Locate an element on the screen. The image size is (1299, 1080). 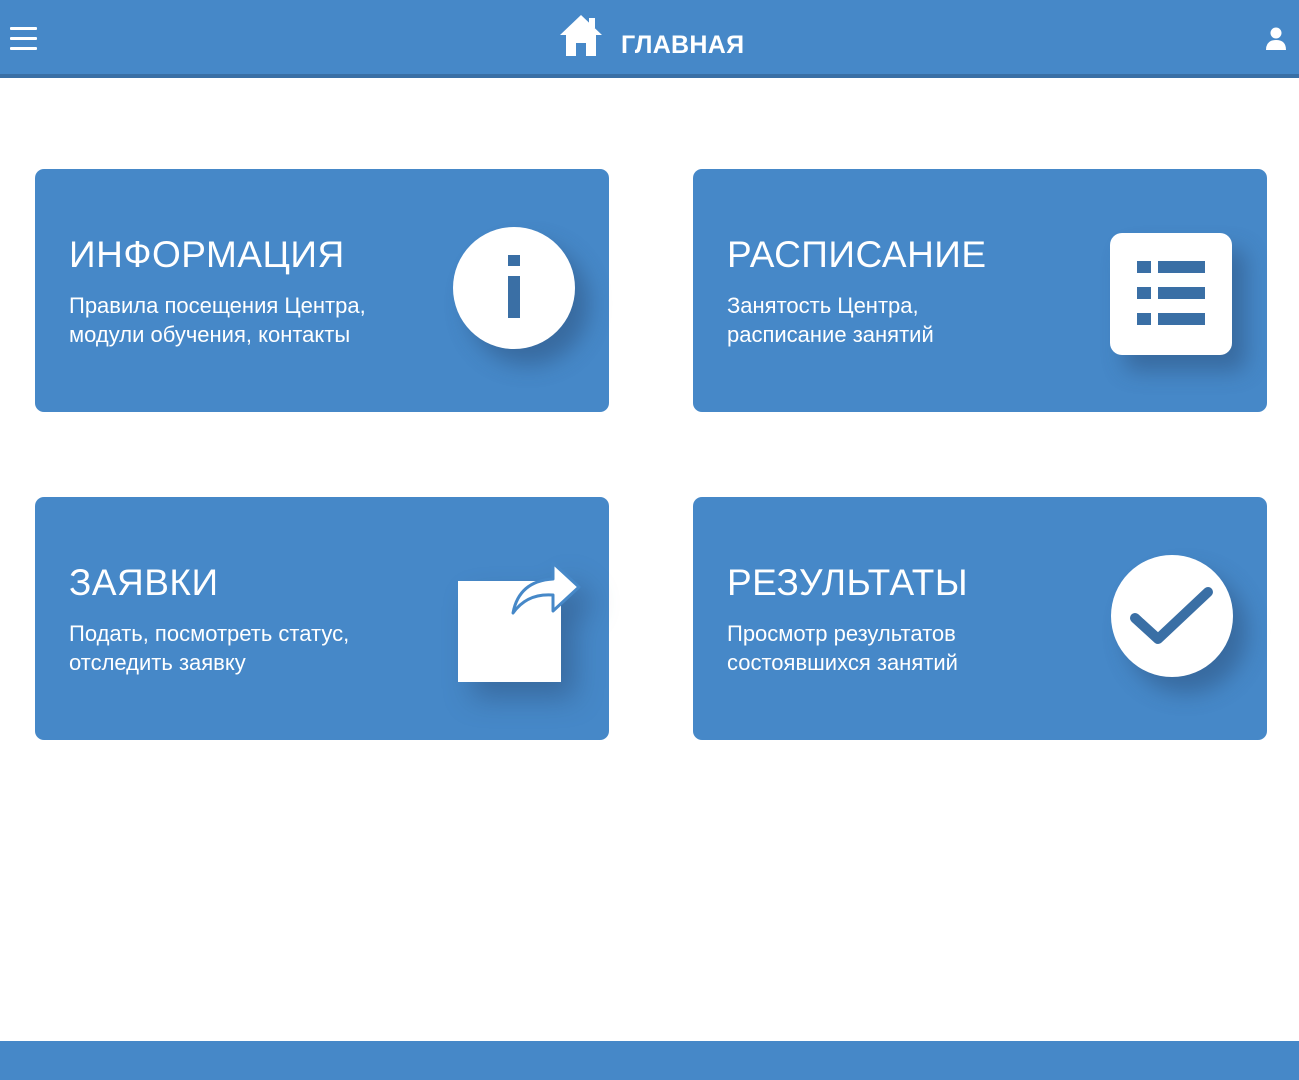
info-icon is located at coordinates (514, 288).